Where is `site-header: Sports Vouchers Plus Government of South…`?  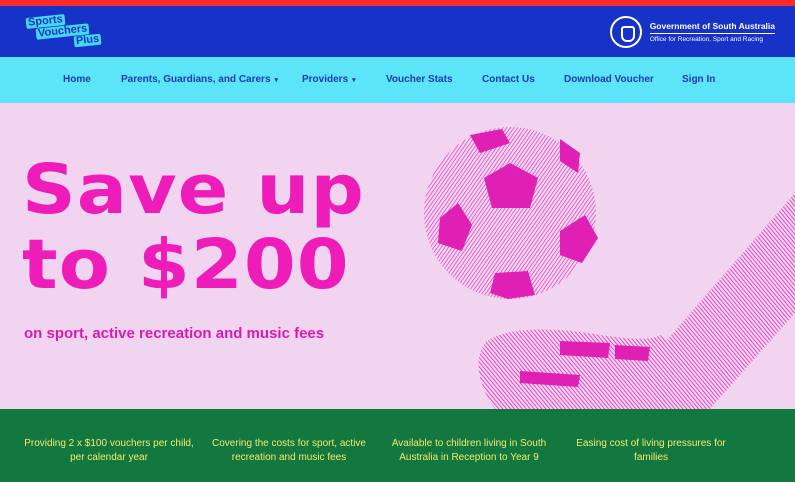
site-header: Sports Vouchers Plus Government of South… is located at coordinates (397, 31).